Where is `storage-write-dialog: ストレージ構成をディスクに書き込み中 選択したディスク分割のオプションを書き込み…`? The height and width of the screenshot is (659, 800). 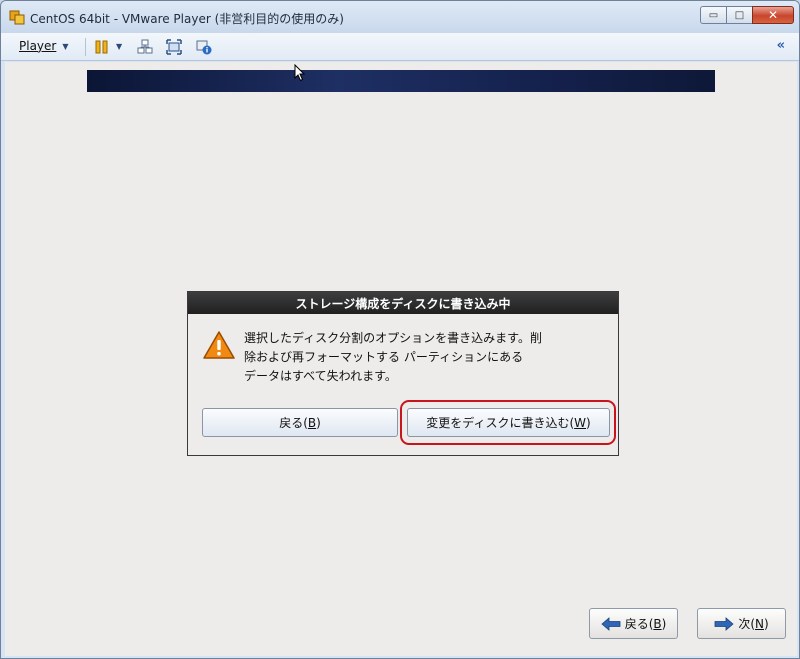 storage-write-dialog: ストレージ構成をディスクに書き込み中 選択したディスク分割のオプションを書き込み… is located at coordinates (403, 373).